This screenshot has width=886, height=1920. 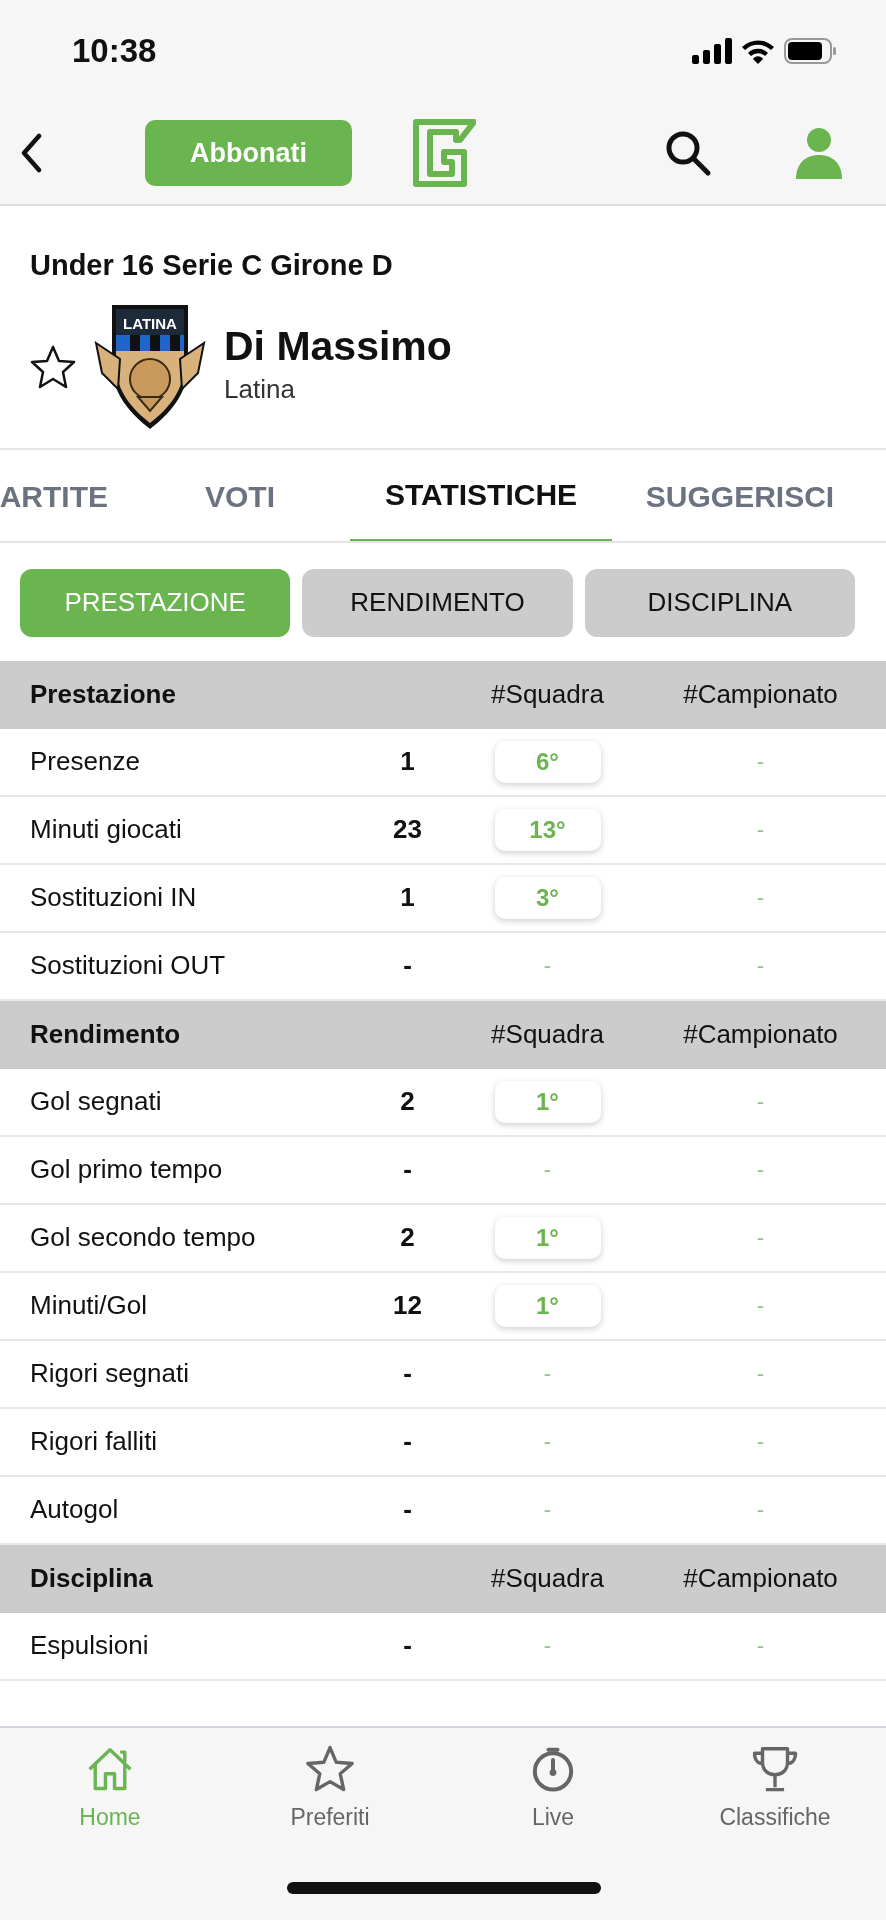 I want to click on stat-label: Espulsioni, so click(x=89, y=1645).